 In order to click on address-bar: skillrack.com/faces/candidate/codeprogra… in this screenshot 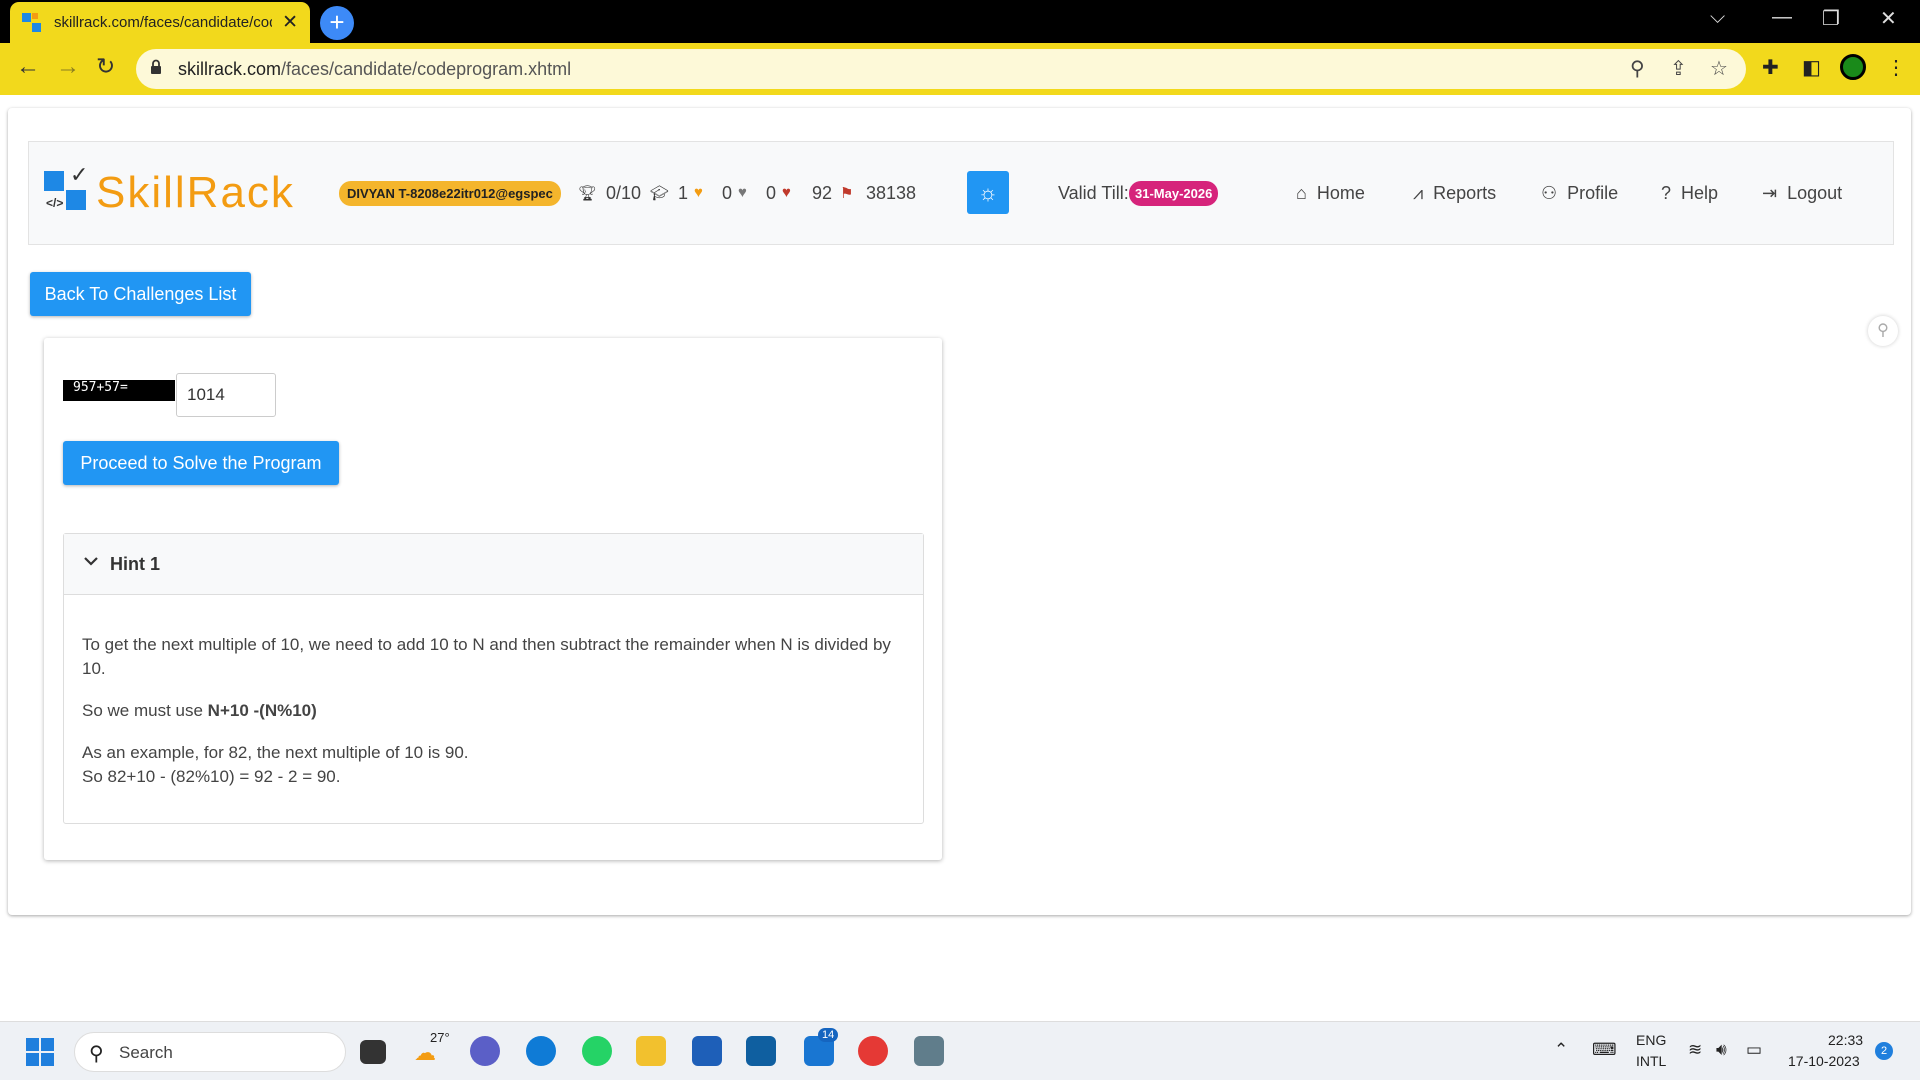, I will do `click(941, 69)`.